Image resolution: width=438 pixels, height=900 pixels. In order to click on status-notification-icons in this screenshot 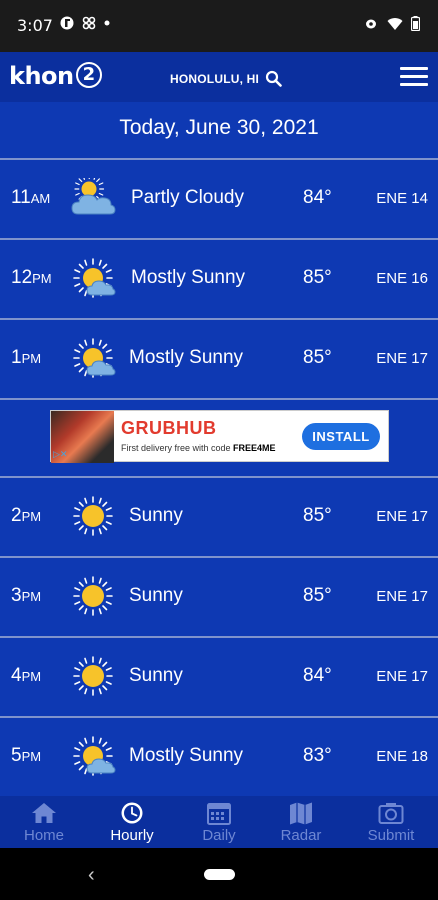, I will do `click(85, 23)`.